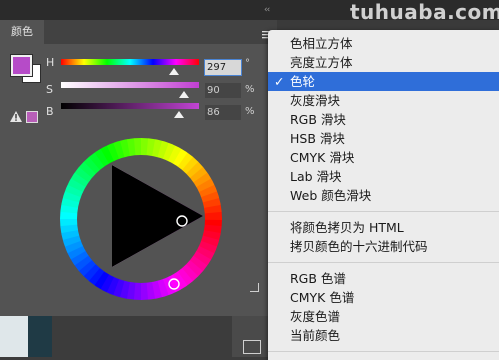 This screenshot has width=499, height=360. Describe the element at coordinates (49, 89) in the screenshot. I see `saturation-label: S` at that location.